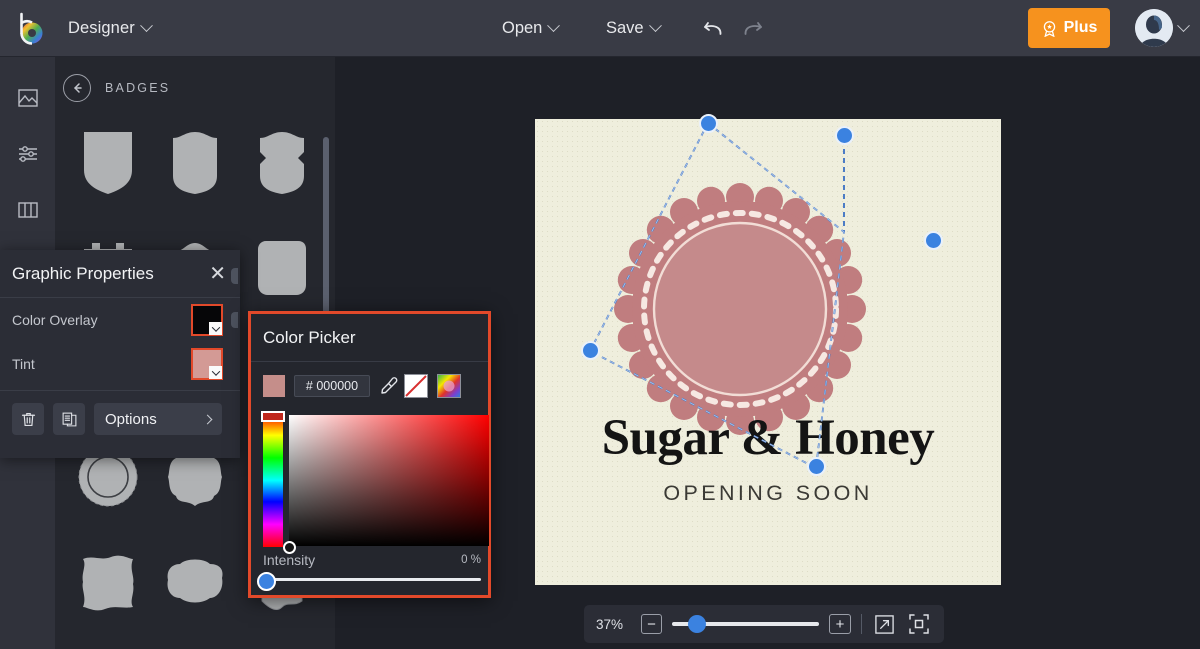  I want to click on graphic-properties-panel: Graphic Properties ✕ Color Overlay Tint, so click(120, 354).